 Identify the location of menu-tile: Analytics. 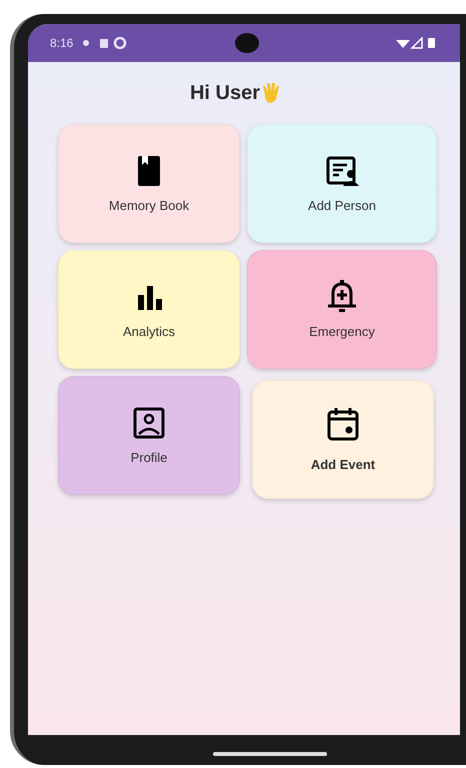
(149, 309).